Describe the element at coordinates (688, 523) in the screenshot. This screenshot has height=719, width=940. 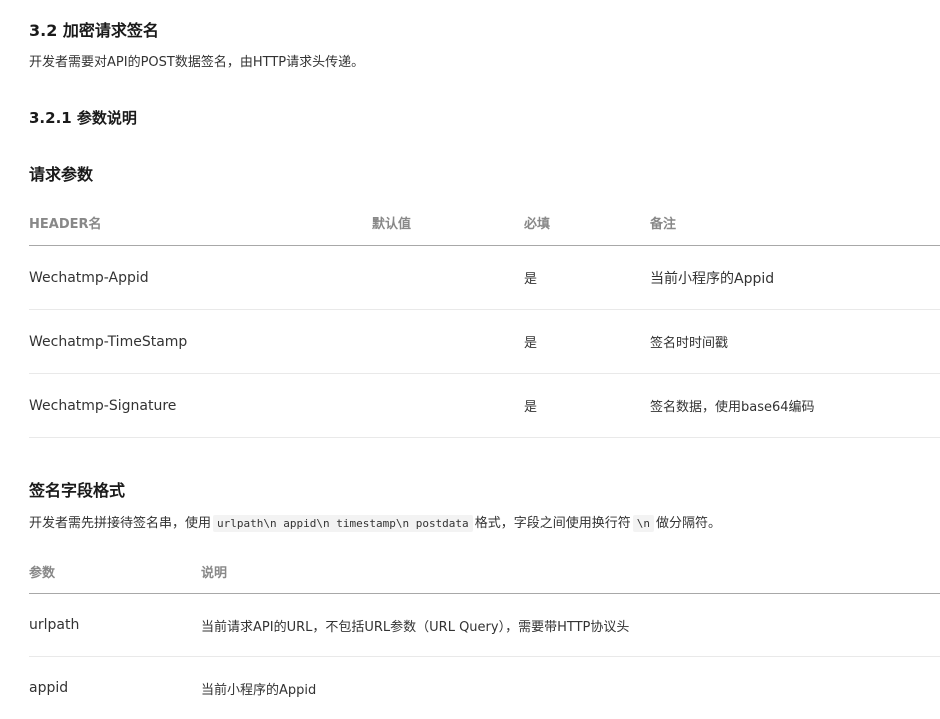
I see `sign-desc-suffix: 做分隔符。` at that location.